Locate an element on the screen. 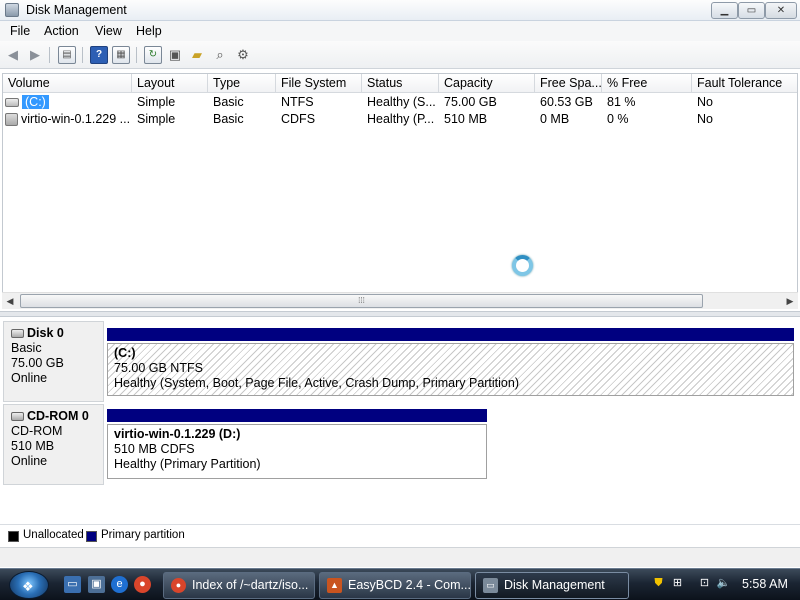 The image size is (800, 600). menu-bar: File Action View Help is located at coordinates (400, 31).